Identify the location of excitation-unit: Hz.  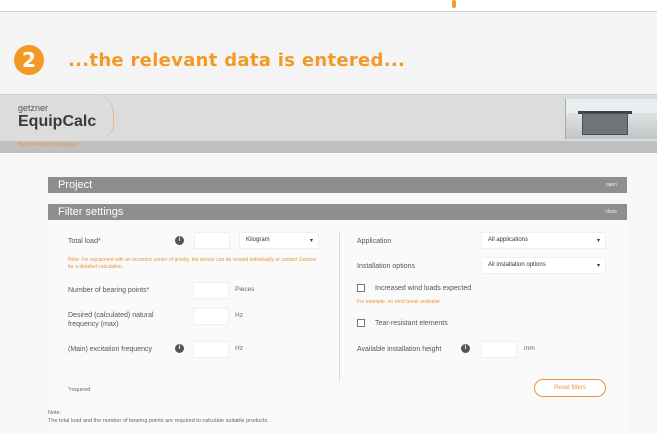
(239, 348).